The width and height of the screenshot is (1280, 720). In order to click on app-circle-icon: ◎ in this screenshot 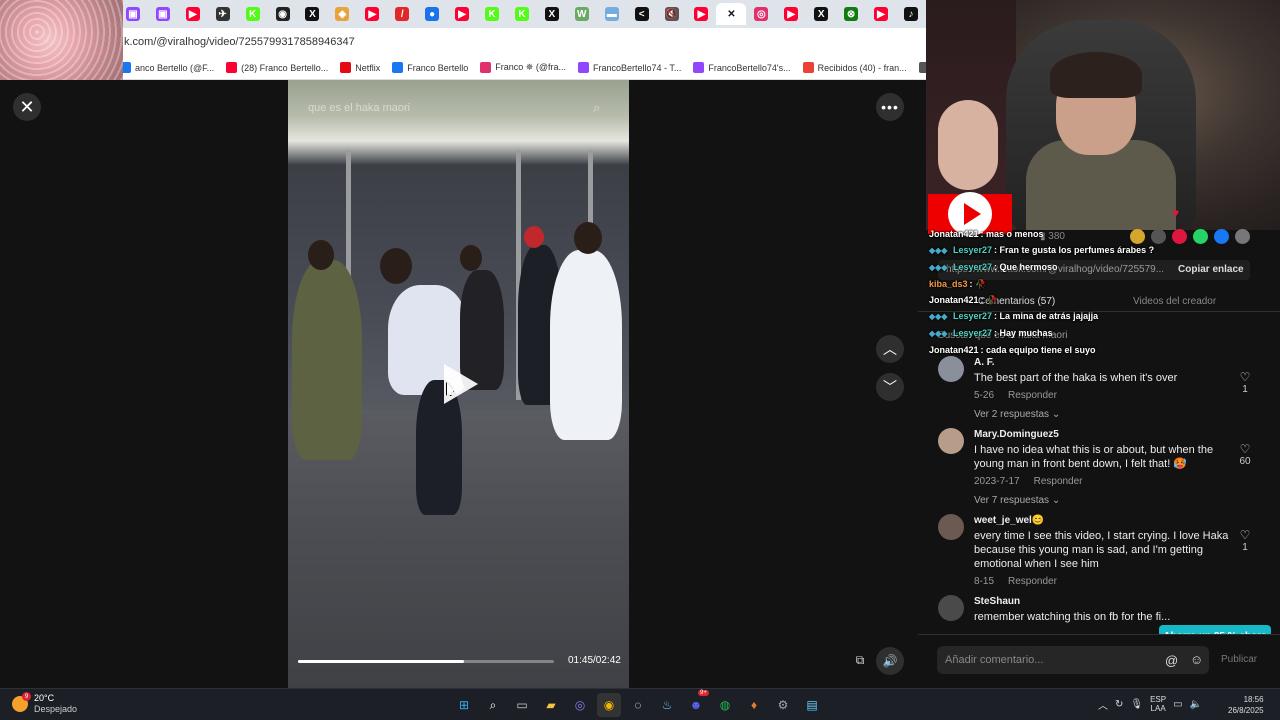, I will do `click(580, 705)`.